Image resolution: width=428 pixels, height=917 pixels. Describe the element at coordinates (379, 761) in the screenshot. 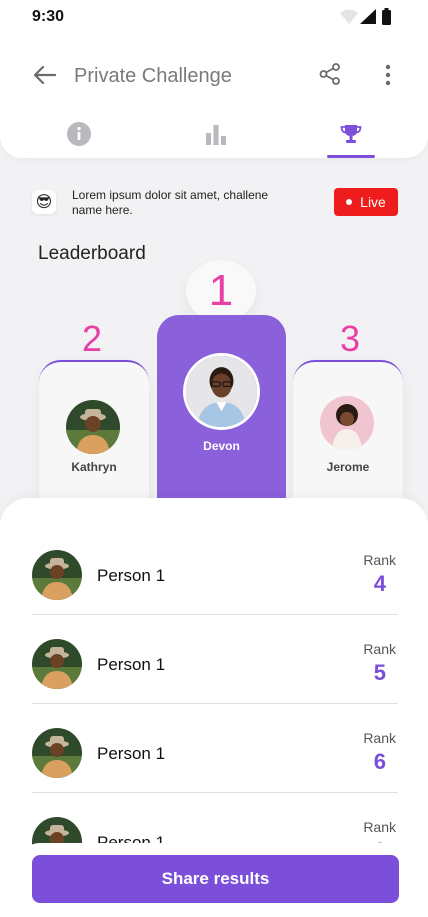

I see `rank-value: 6` at that location.